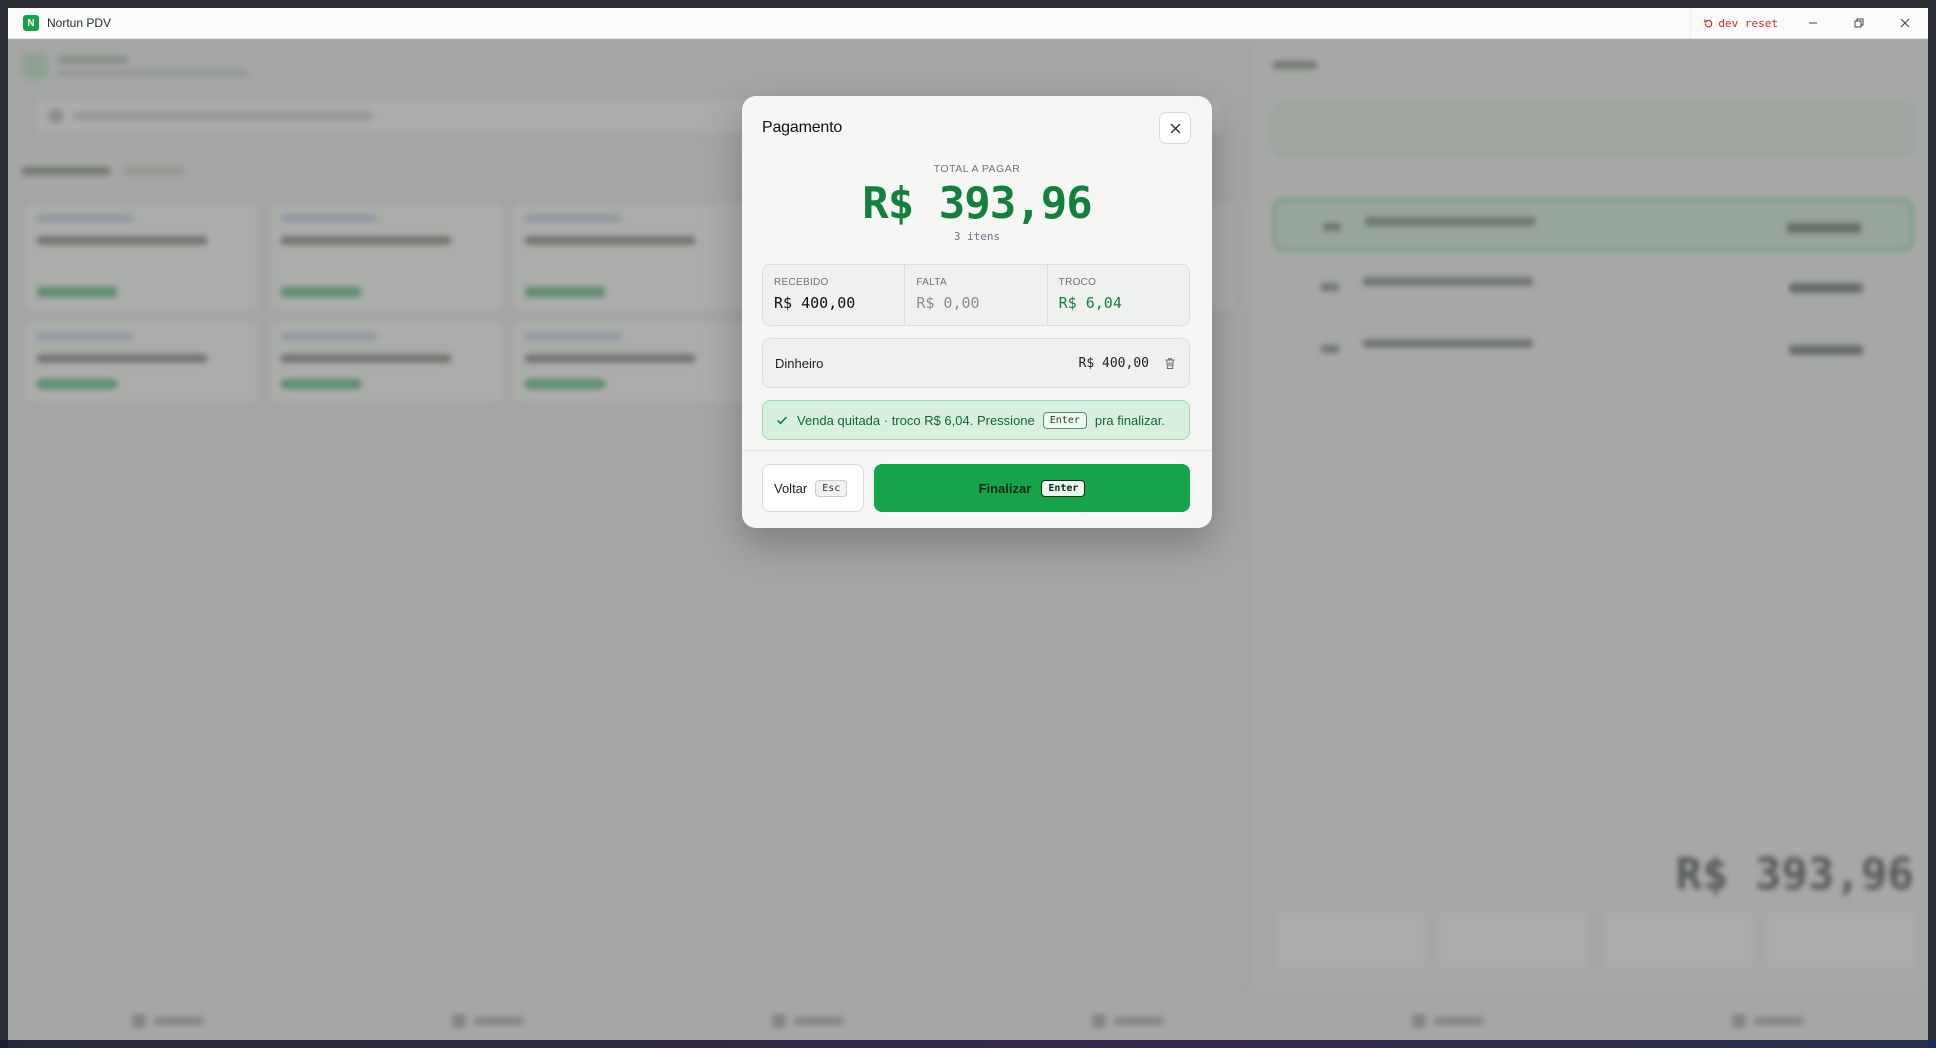  I want to click on payment-line: Dinheiro R$ 400,00, so click(976, 363).